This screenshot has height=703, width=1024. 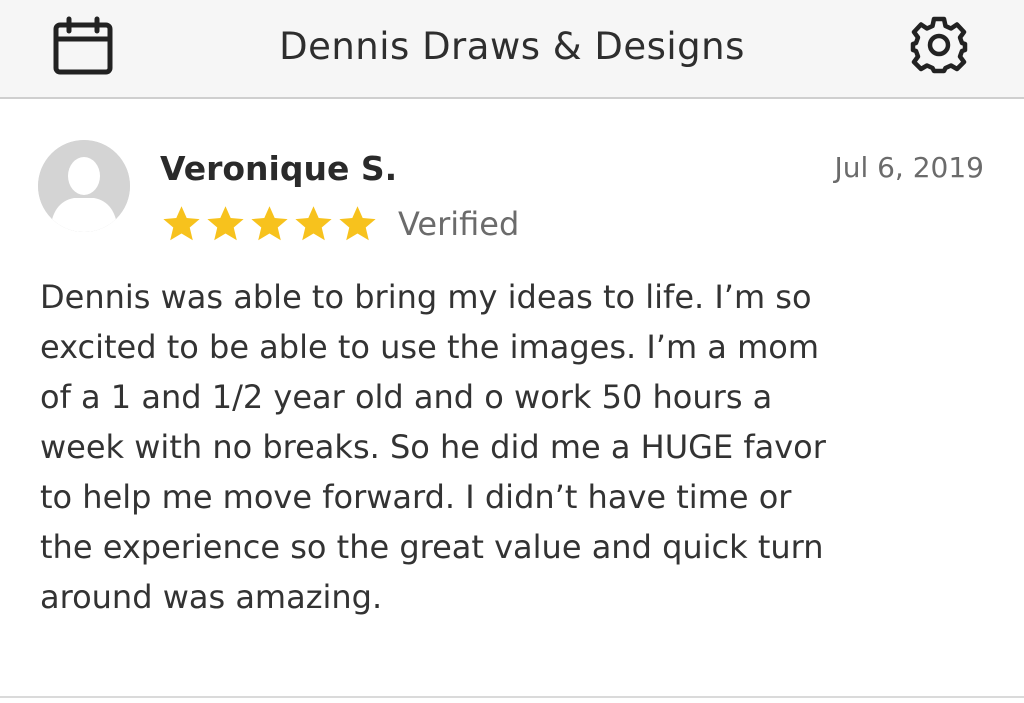 I want to click on avatar, so click(x=84, y=186).